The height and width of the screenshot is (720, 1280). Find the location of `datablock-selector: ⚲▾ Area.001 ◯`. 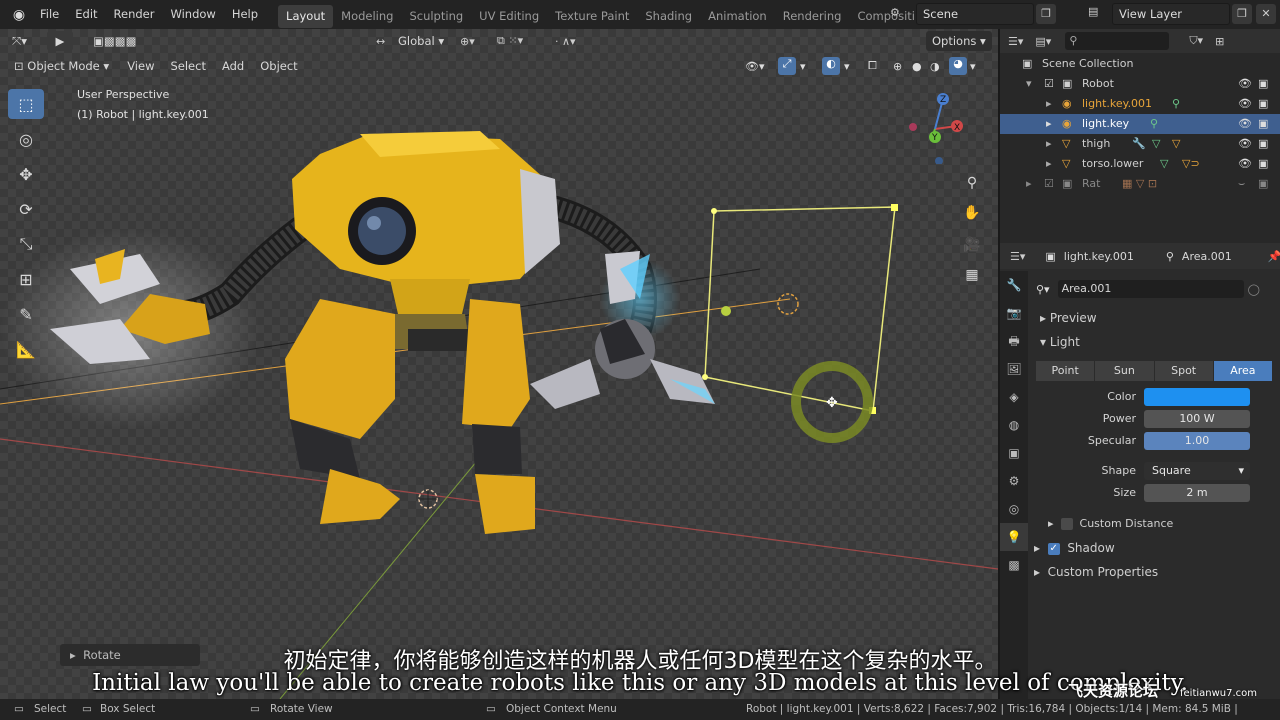

datablock-selector: ⚲▾ Area.001 ◯ is located at coordinates (1155, 289).